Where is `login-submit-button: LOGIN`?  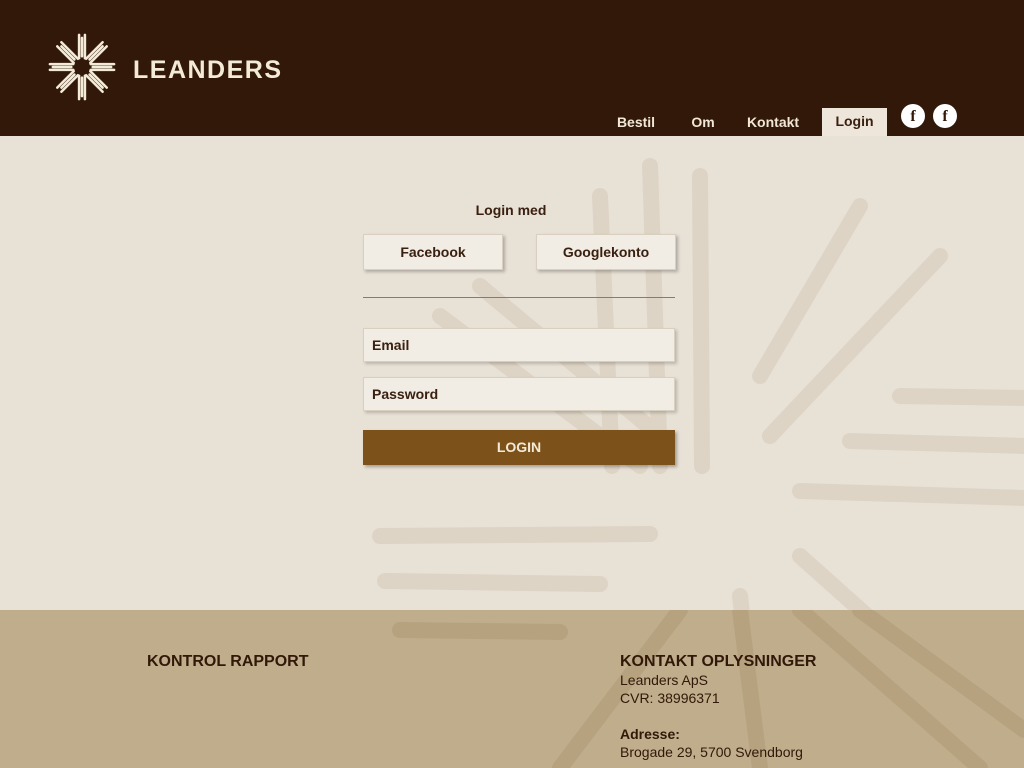 login-submit-button: LOGIN is located at coordinates (519, 447).